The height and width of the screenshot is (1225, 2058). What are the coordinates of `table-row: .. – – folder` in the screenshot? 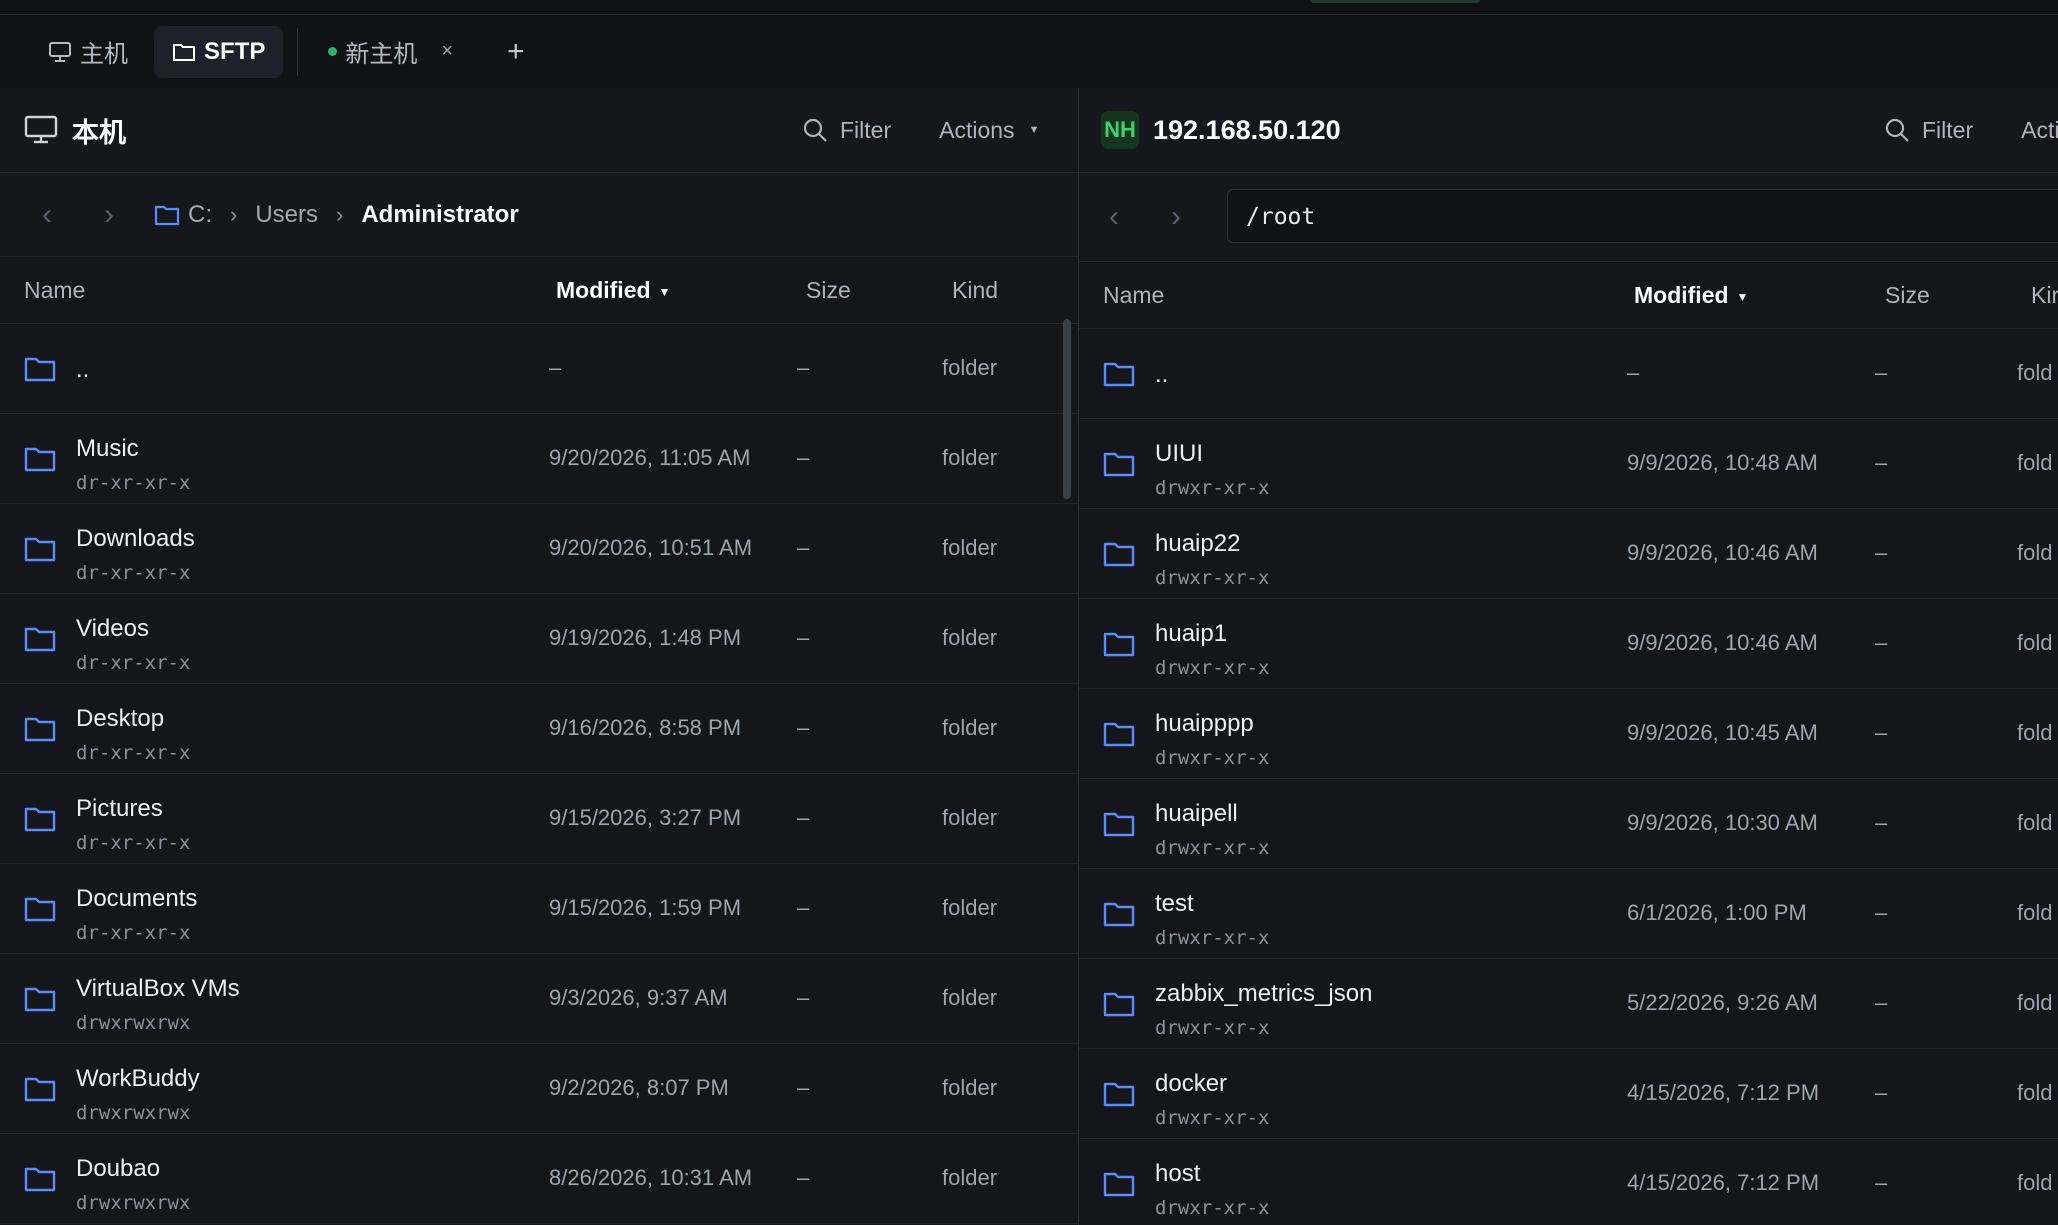 It's located at (539, 369).